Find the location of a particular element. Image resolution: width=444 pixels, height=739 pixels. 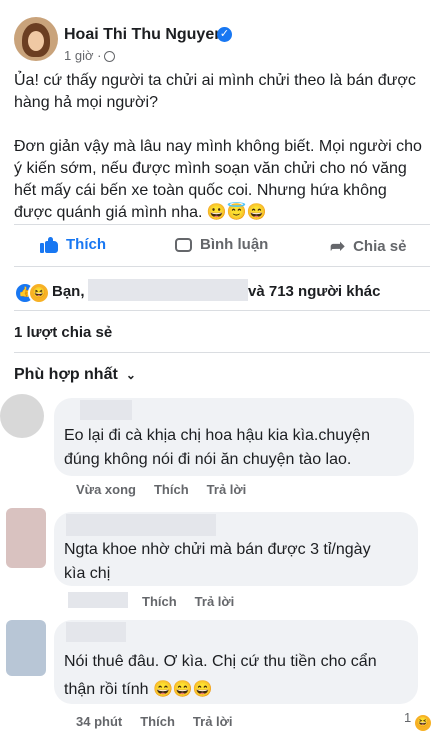

comment-time: 34 phút is located at coordinates (99, 721).